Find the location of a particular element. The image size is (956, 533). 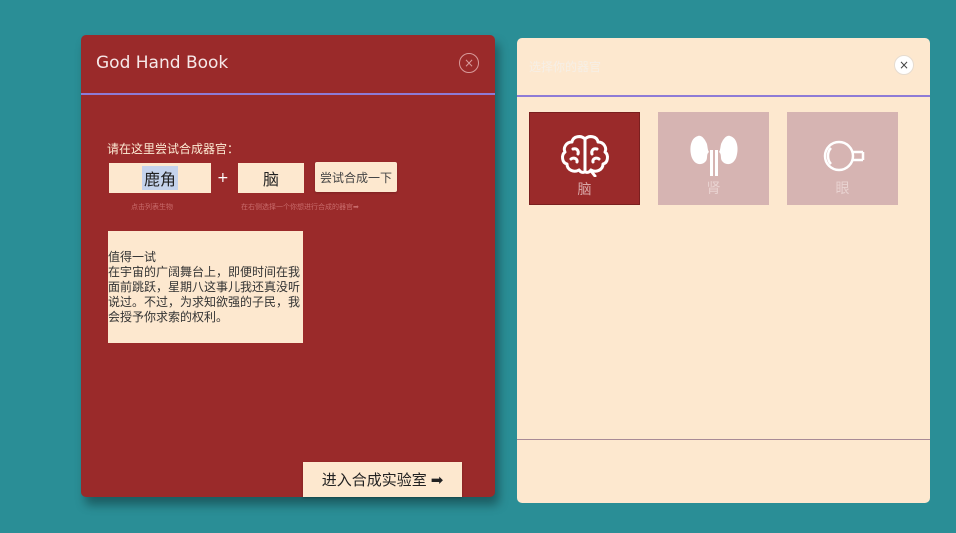

synthesis-prompt: 请在这里尝试合成器官： is located at coordinates (173, 149).